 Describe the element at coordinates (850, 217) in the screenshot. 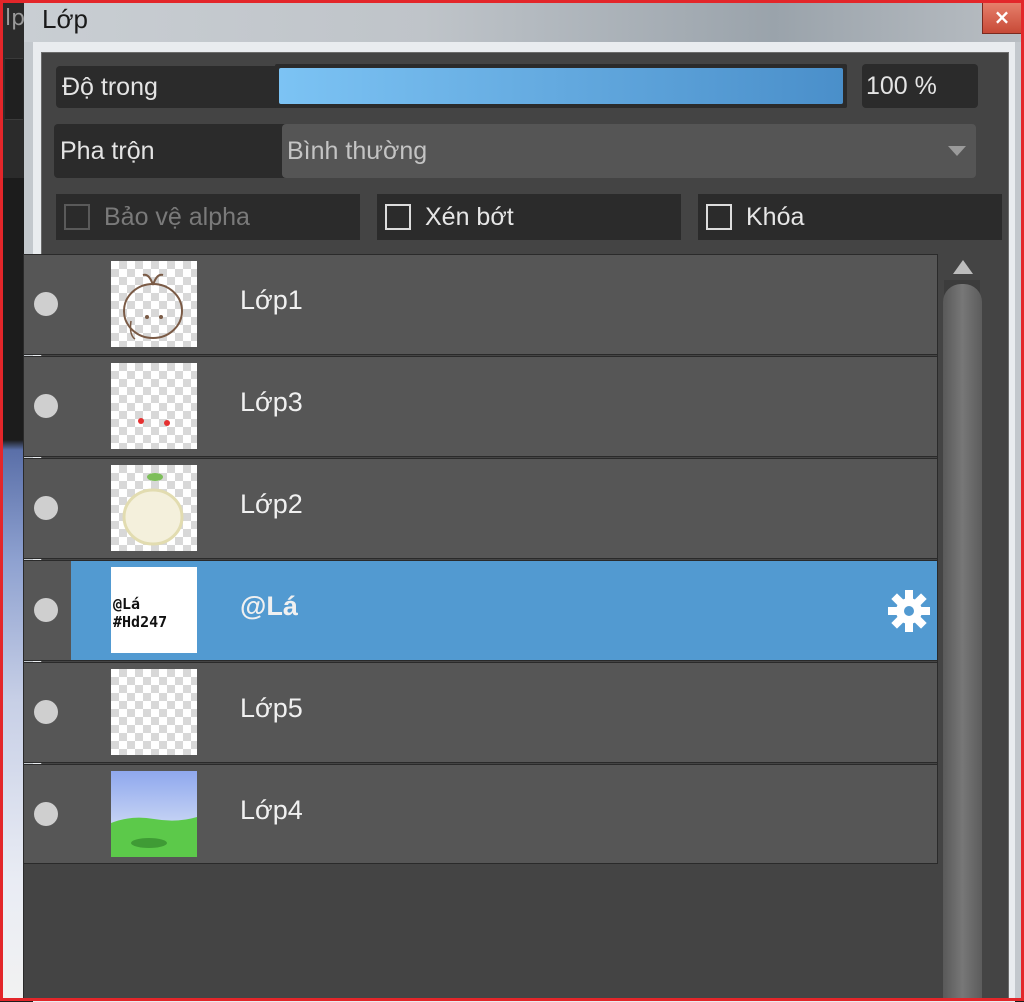

I see `lock-checkbox: Khóa` at that location.